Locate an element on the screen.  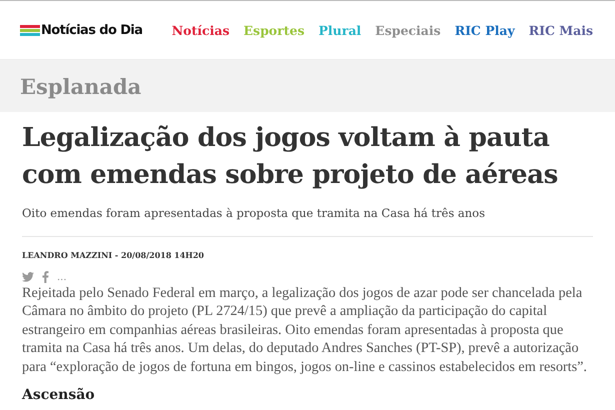
section-title: Esplanada is located at coordinates (81, 86).